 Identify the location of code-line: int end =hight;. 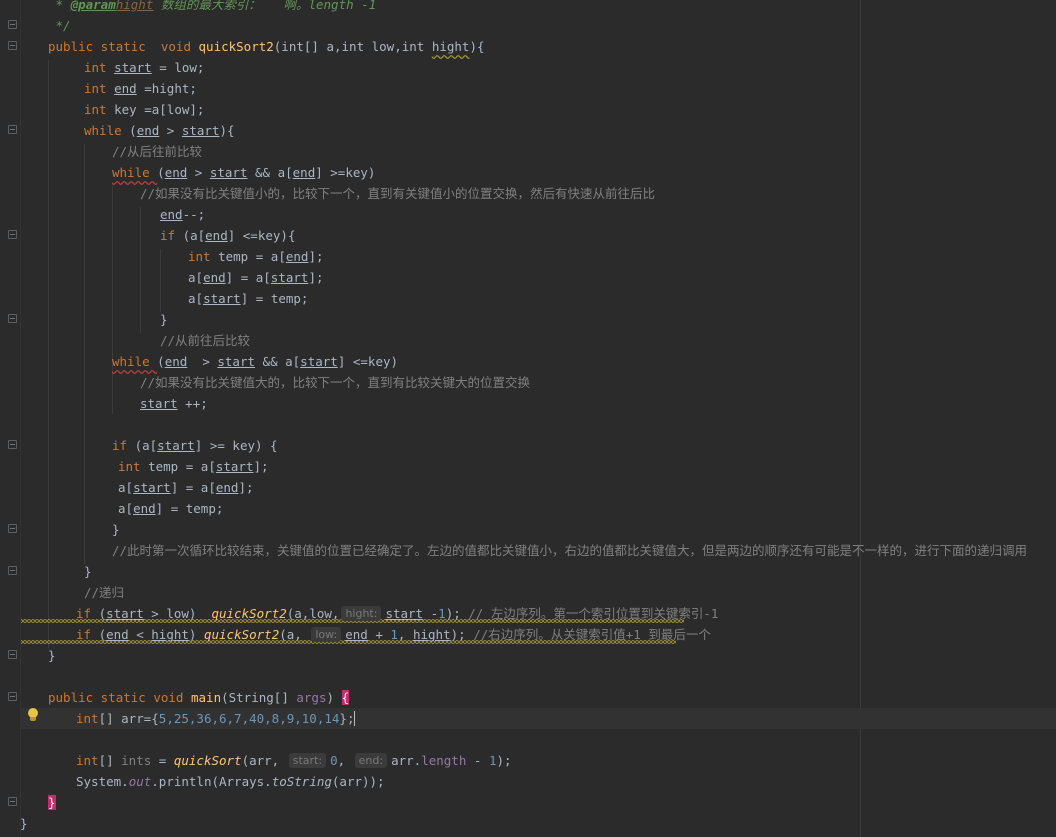
(140, 88).